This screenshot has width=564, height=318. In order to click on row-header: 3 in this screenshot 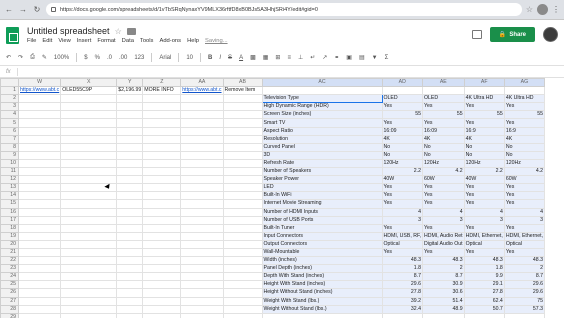, I will do `click(9, 107)`.